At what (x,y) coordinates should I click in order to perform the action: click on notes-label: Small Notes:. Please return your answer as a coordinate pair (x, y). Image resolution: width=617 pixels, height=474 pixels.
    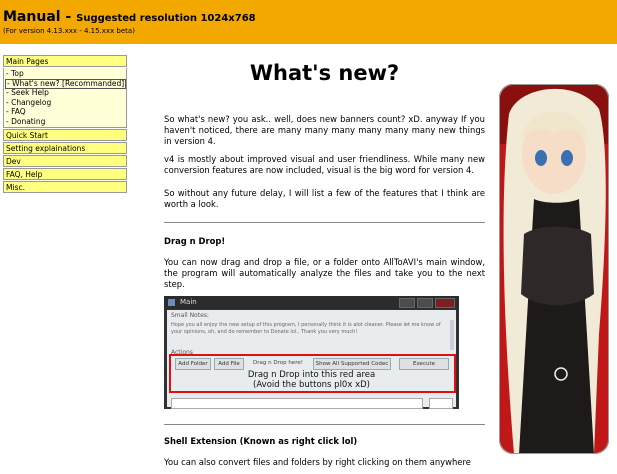
    Looking at the image, I should click on (190, 315).